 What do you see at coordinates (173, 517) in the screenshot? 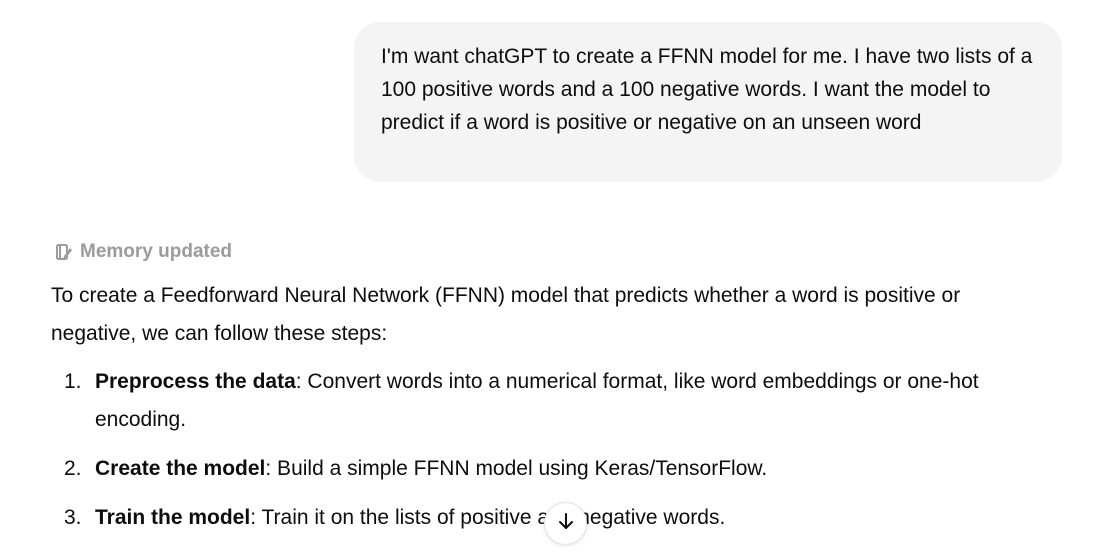
I see `step-title: Train the model` at bounding box center [173, 517].